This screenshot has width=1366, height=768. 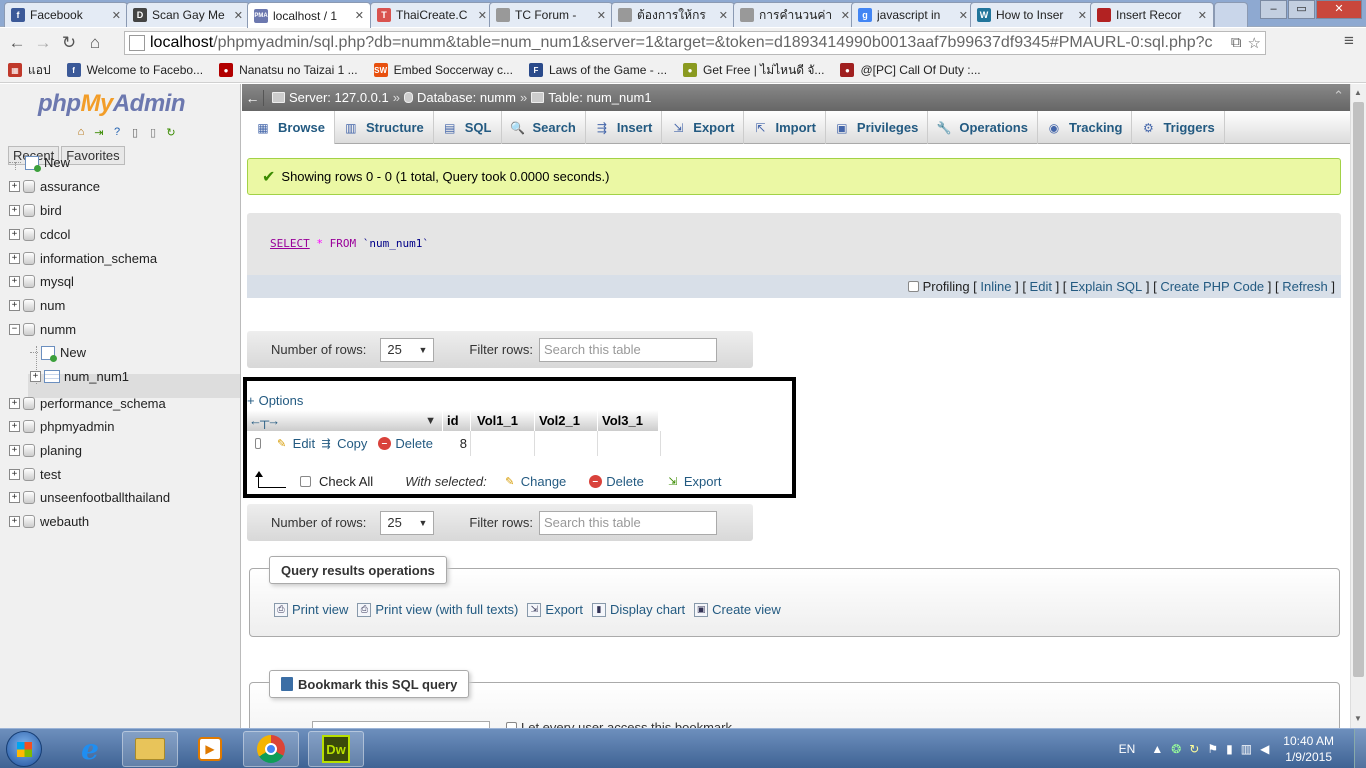 I want to click on back-button: ←, so click(x=17, y=43).